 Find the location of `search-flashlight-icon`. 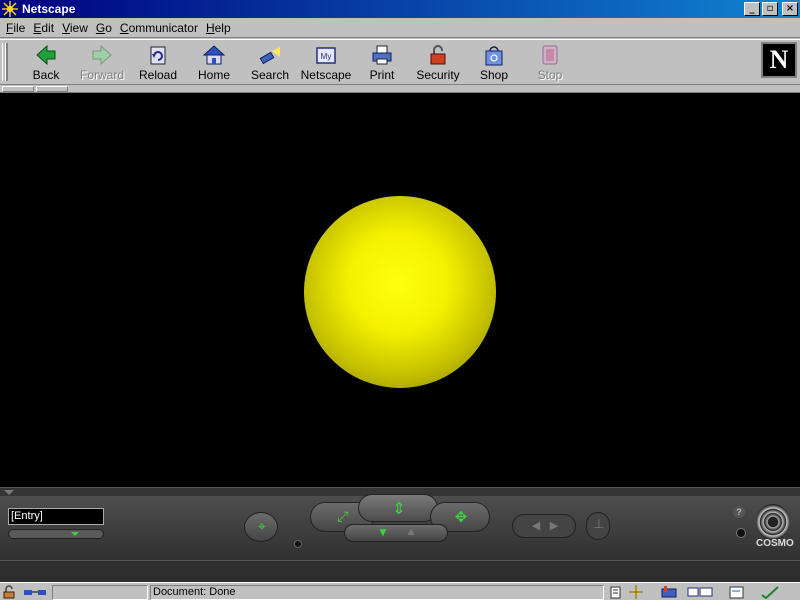

search-flashlight-icon is located at coordinates (269, 56).